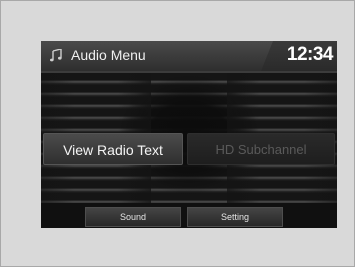  Describe the element at coordinates (235, 217) in the screenshot. I see `setting-button: Setting` at that location.